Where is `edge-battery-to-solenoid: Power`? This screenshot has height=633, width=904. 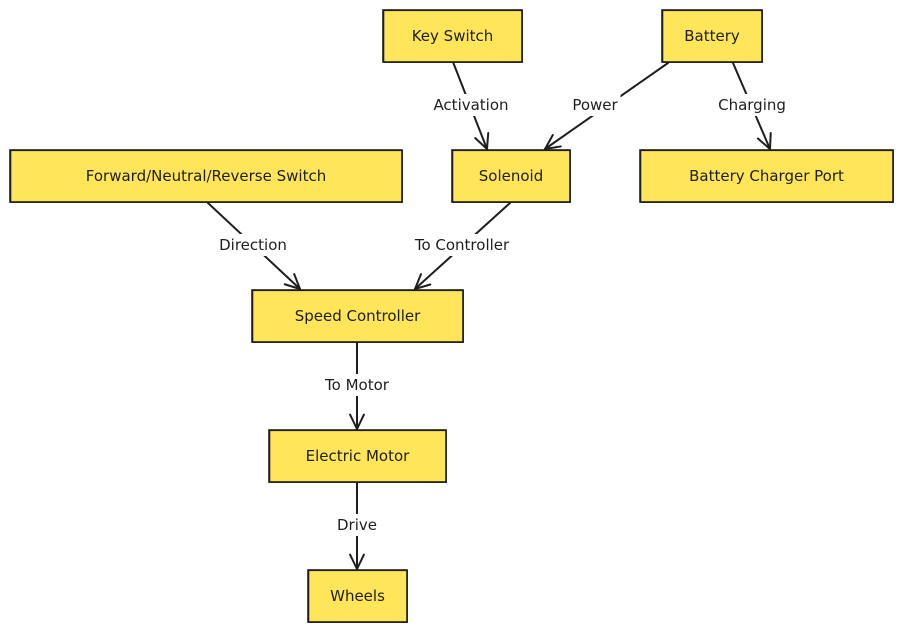 edge-battery-to-solenoid: Power is located at coordinates (606, 106).